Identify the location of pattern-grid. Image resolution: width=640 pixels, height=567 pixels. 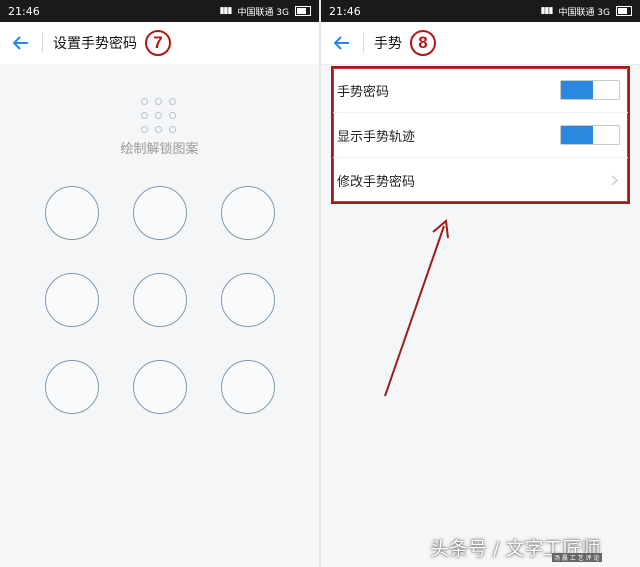
(160, 300).